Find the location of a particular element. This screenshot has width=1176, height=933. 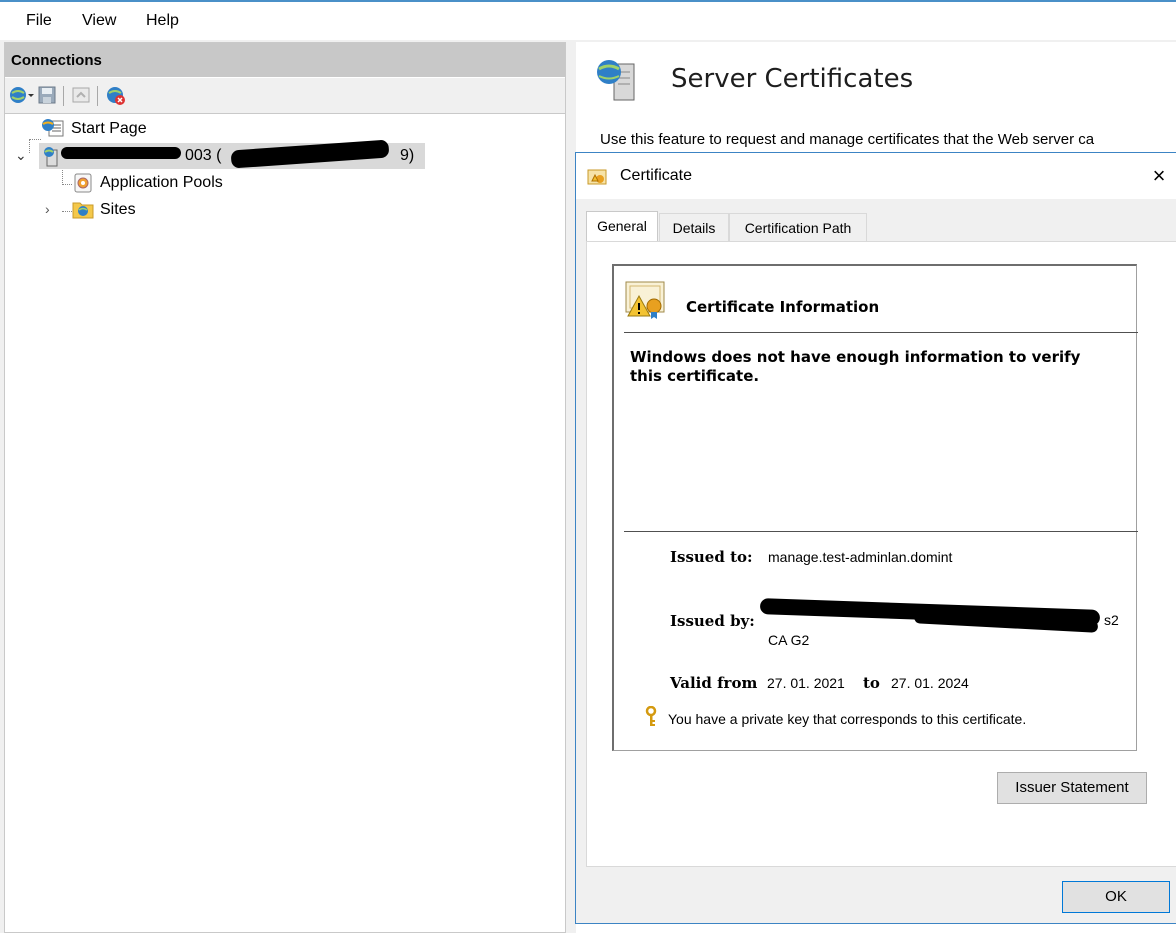

valid-to-date: 27. 01. 2024 is located at coordinates (930, 683).